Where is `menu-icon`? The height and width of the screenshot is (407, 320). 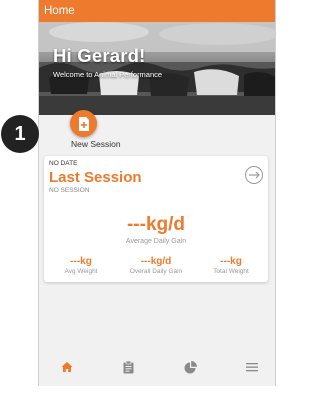 menu-icon is located at coordinates (252, 367).